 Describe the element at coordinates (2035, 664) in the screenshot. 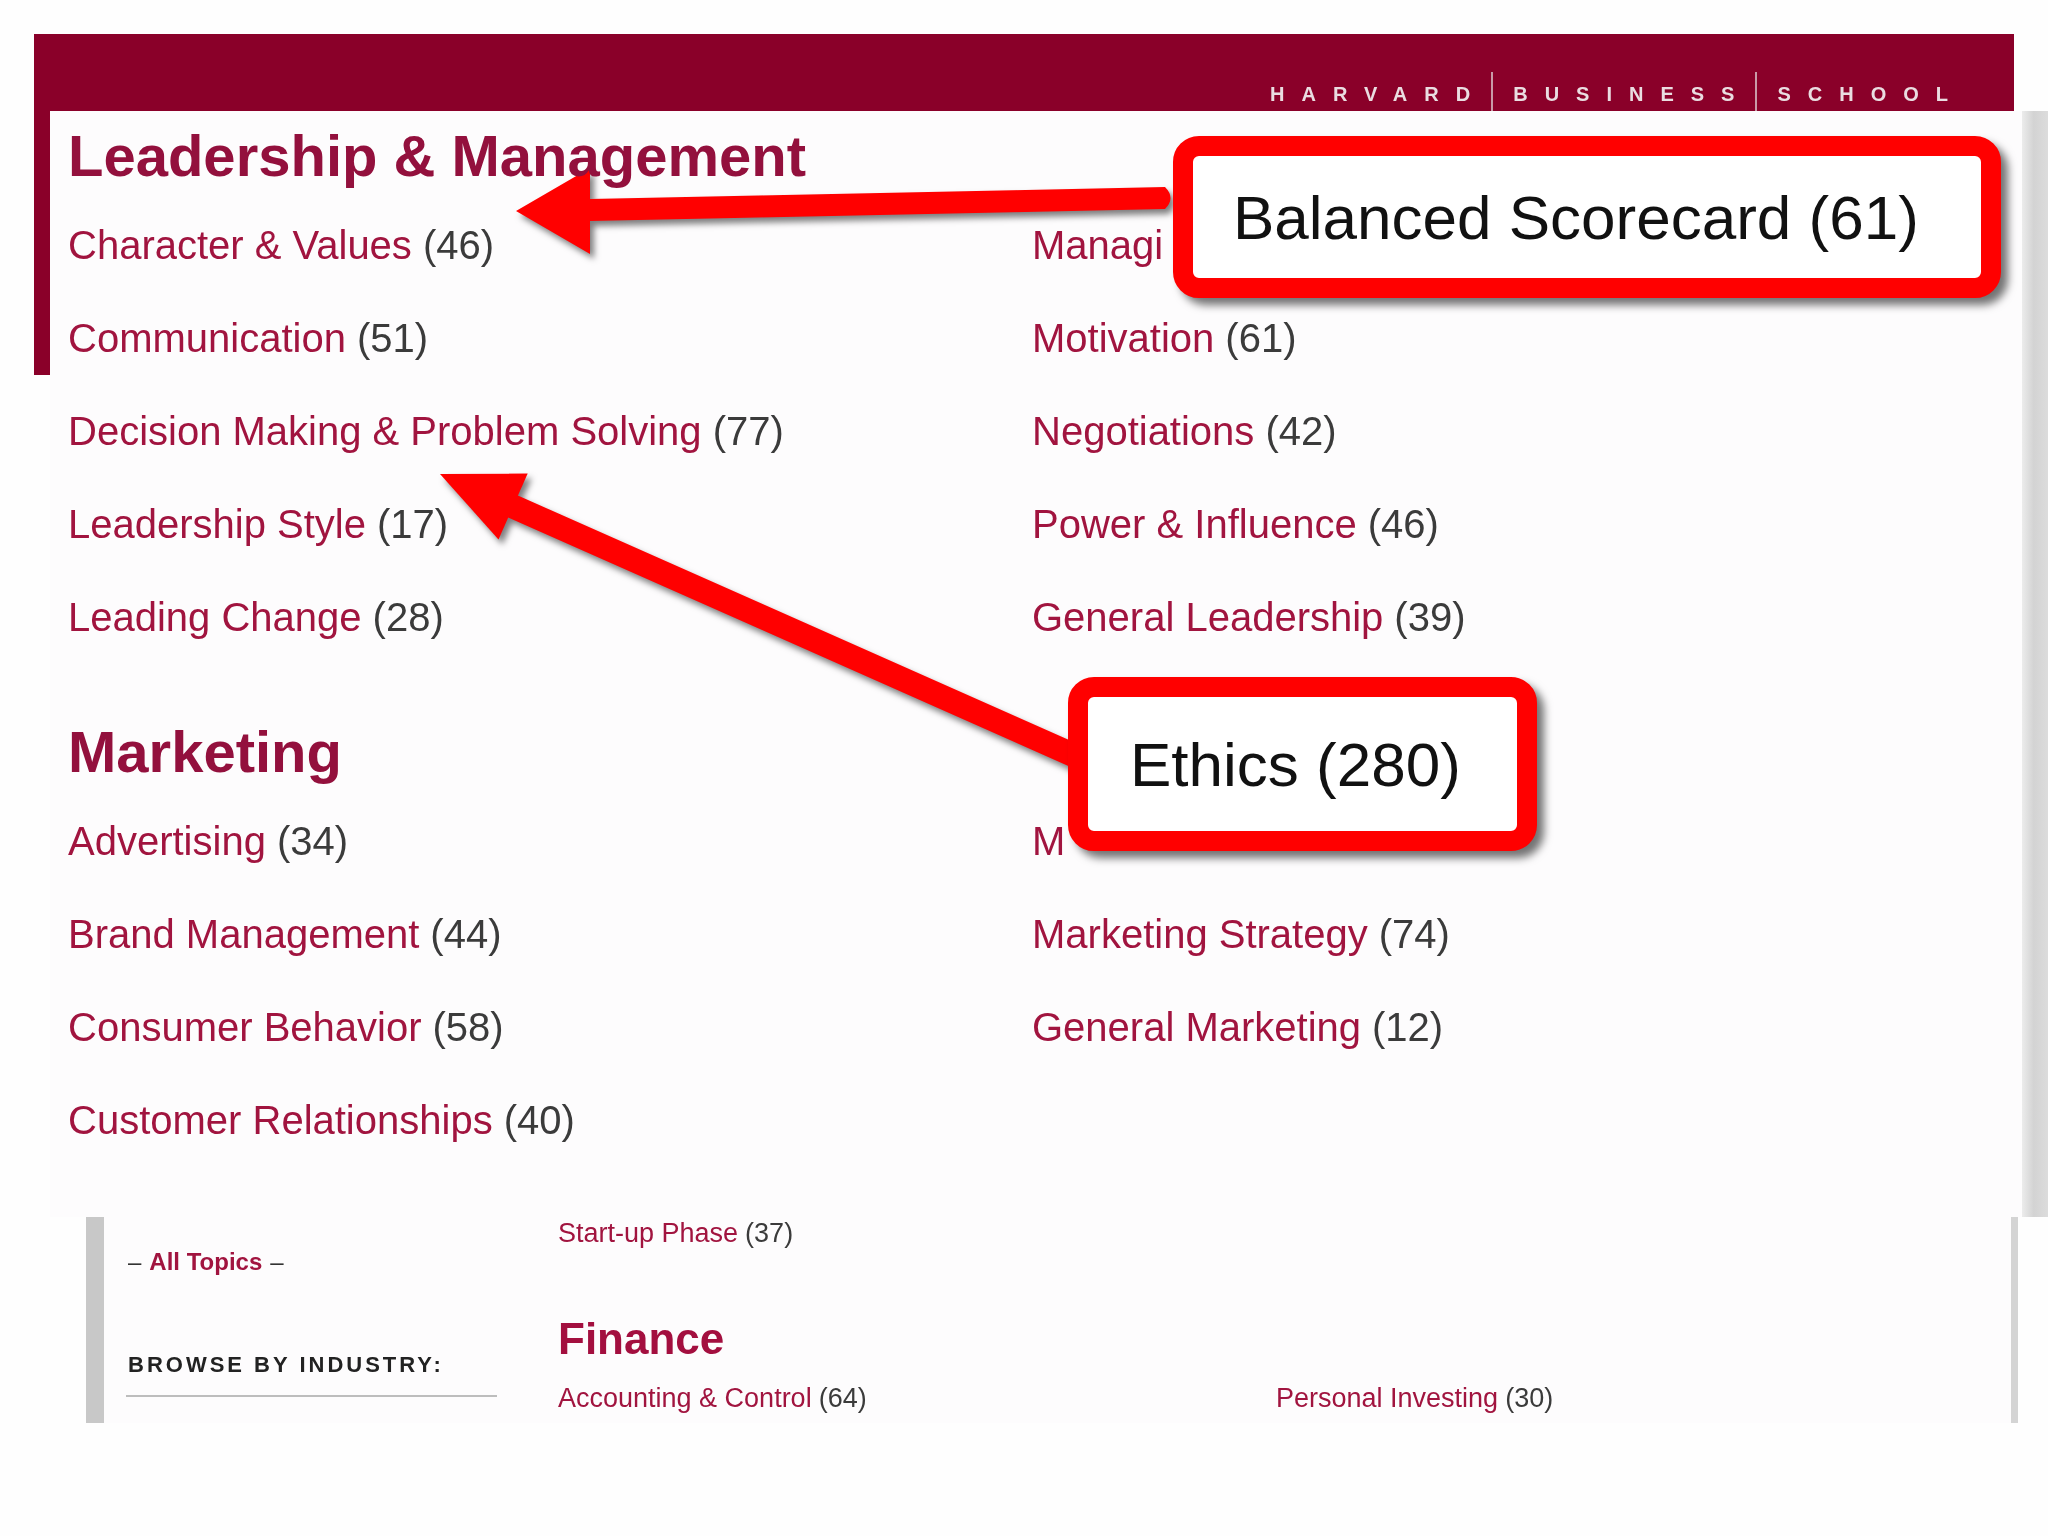

I see `scrollbar` at that location.